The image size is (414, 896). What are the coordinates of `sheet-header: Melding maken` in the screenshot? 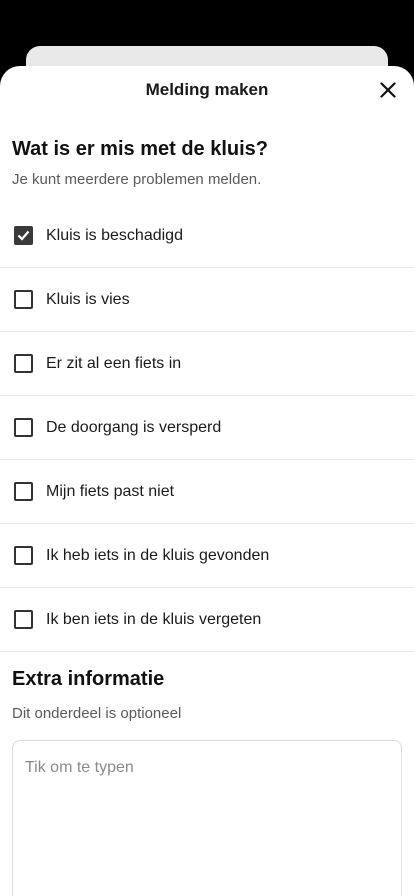 It's located at (207, 90).